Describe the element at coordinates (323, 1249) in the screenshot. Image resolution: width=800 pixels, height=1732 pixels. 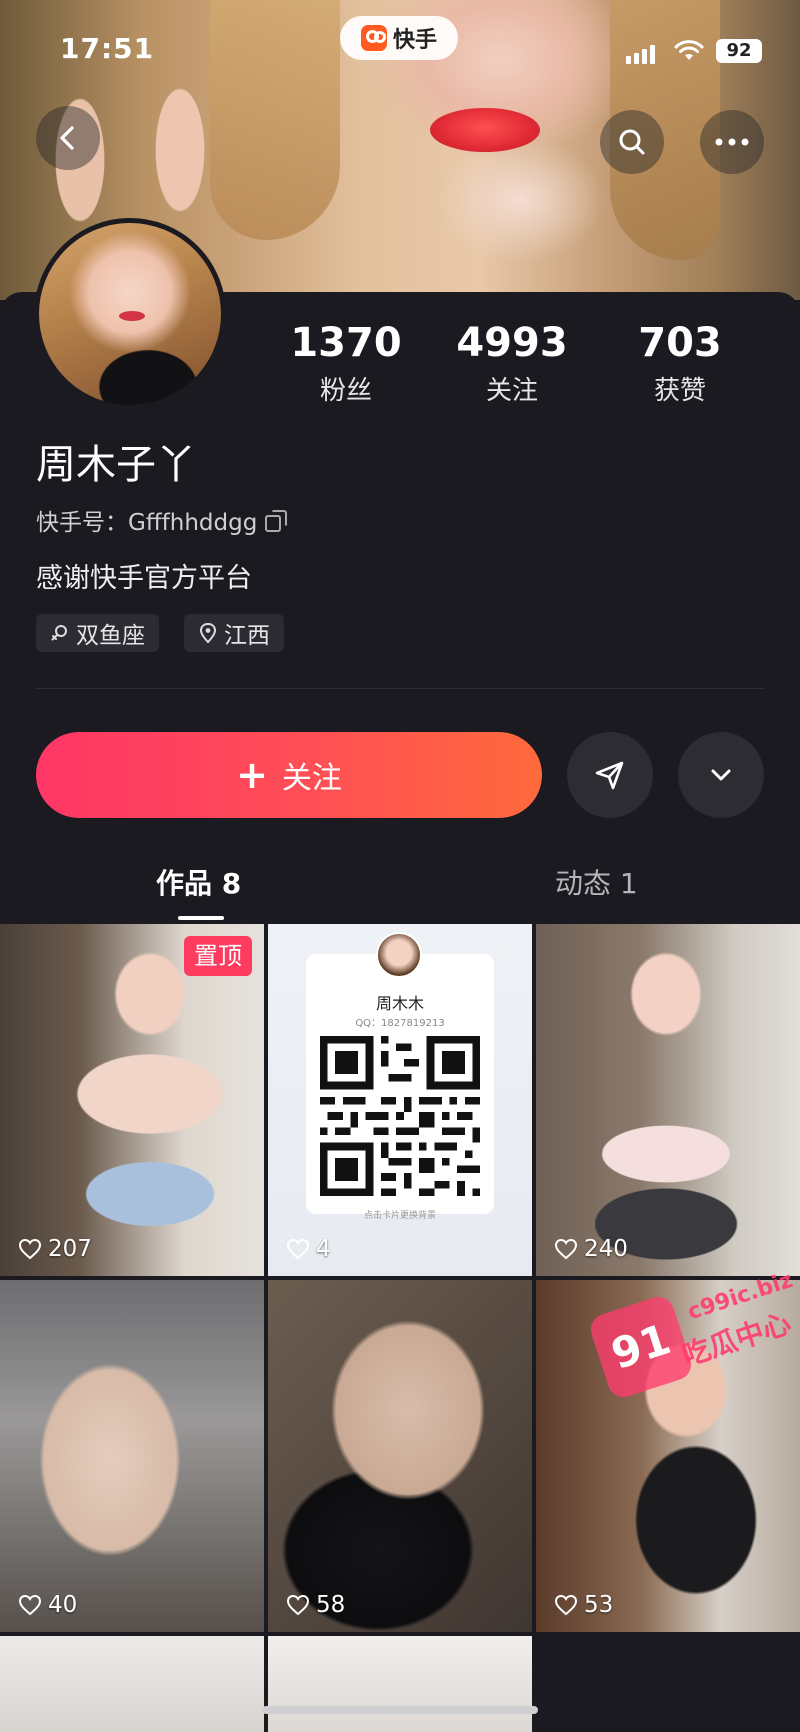
I see `post-likes-count: 4` at that location.